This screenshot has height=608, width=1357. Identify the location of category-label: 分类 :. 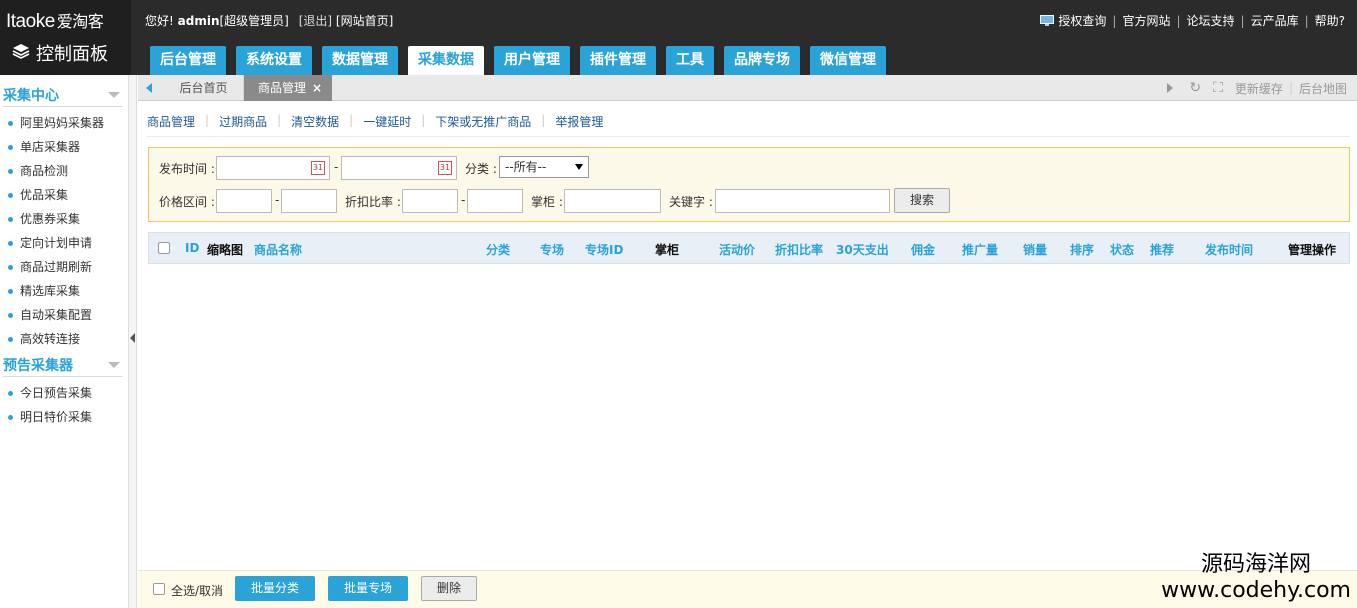
(481, 169).